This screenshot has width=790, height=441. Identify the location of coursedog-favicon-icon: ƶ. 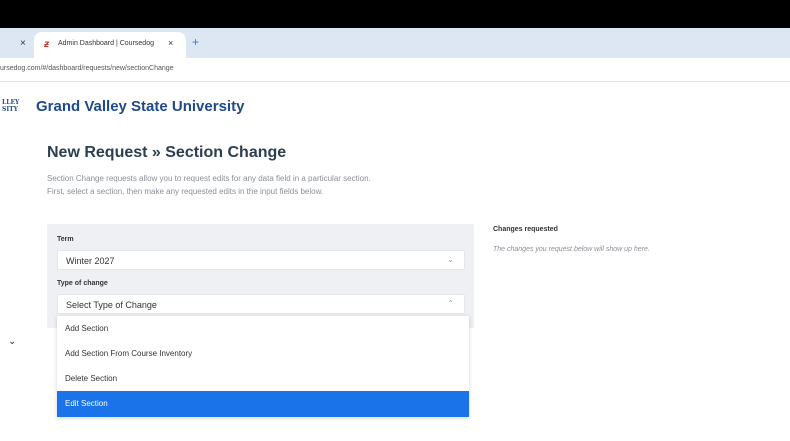
(46, 44).